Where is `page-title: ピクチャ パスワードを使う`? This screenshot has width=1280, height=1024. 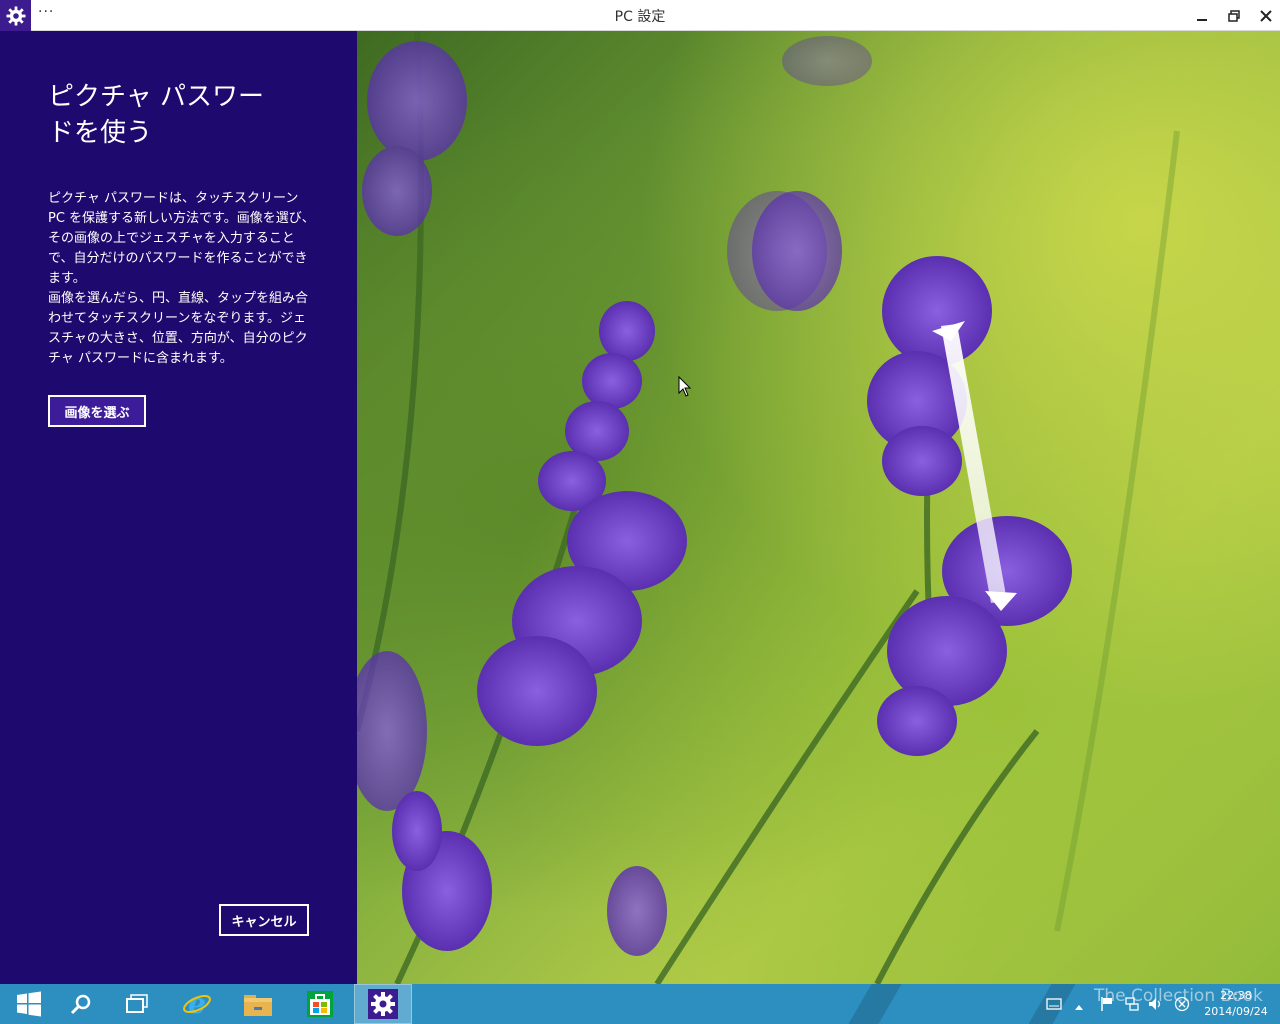
page-title: ピクチャ パスワードを使う is located at coordinates (156, 115).